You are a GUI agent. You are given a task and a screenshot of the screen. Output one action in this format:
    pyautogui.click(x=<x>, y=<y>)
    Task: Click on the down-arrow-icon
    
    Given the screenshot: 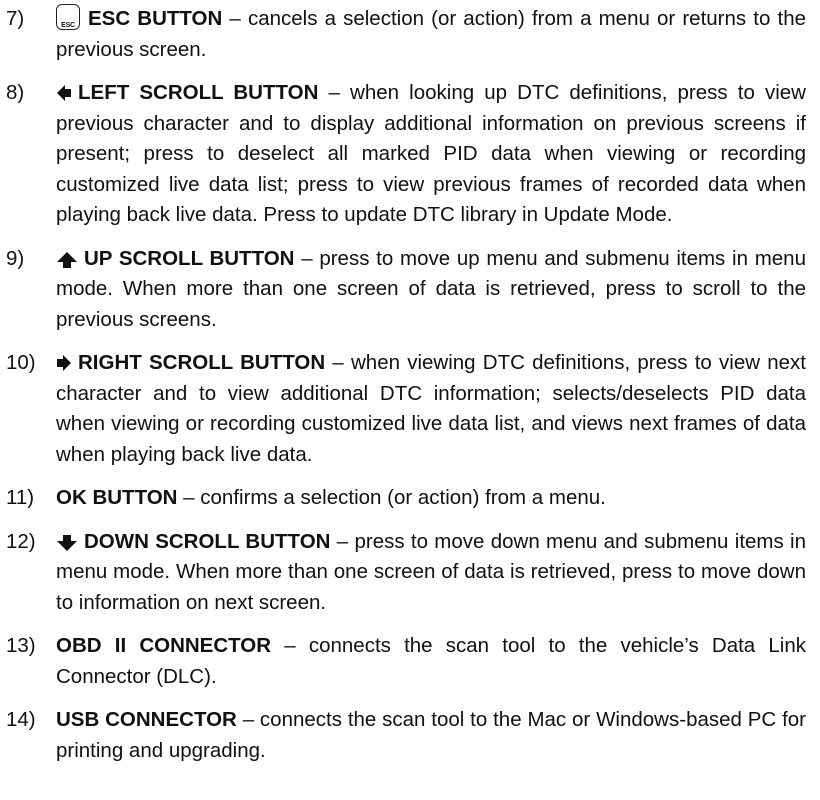 What is the action you would take?
    pyautogui.click(x=67, y=542)
    